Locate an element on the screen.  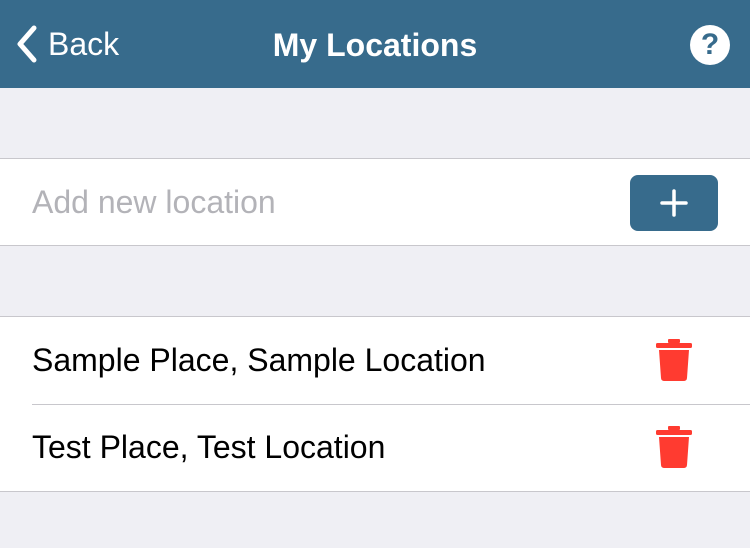
add-location-button is located at coordinates (674, 203).